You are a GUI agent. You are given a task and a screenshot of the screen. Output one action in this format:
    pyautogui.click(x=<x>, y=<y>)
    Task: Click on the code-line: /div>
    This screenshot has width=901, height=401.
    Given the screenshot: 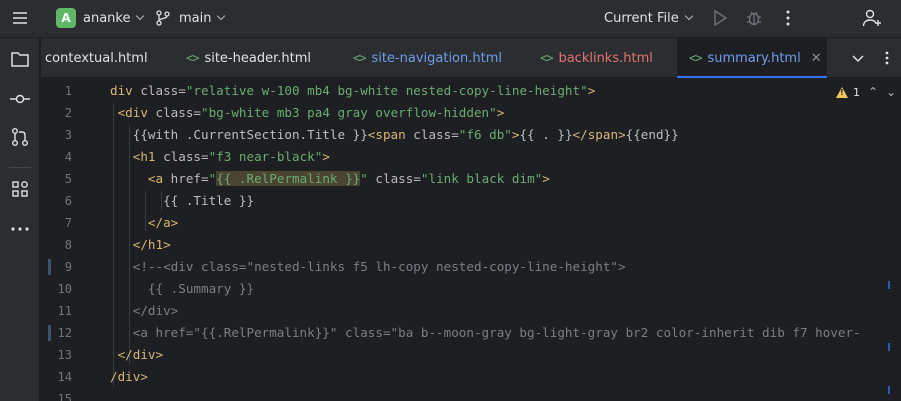 What is the action you would take?
    pyautogui.click(x=129, y=377)
    